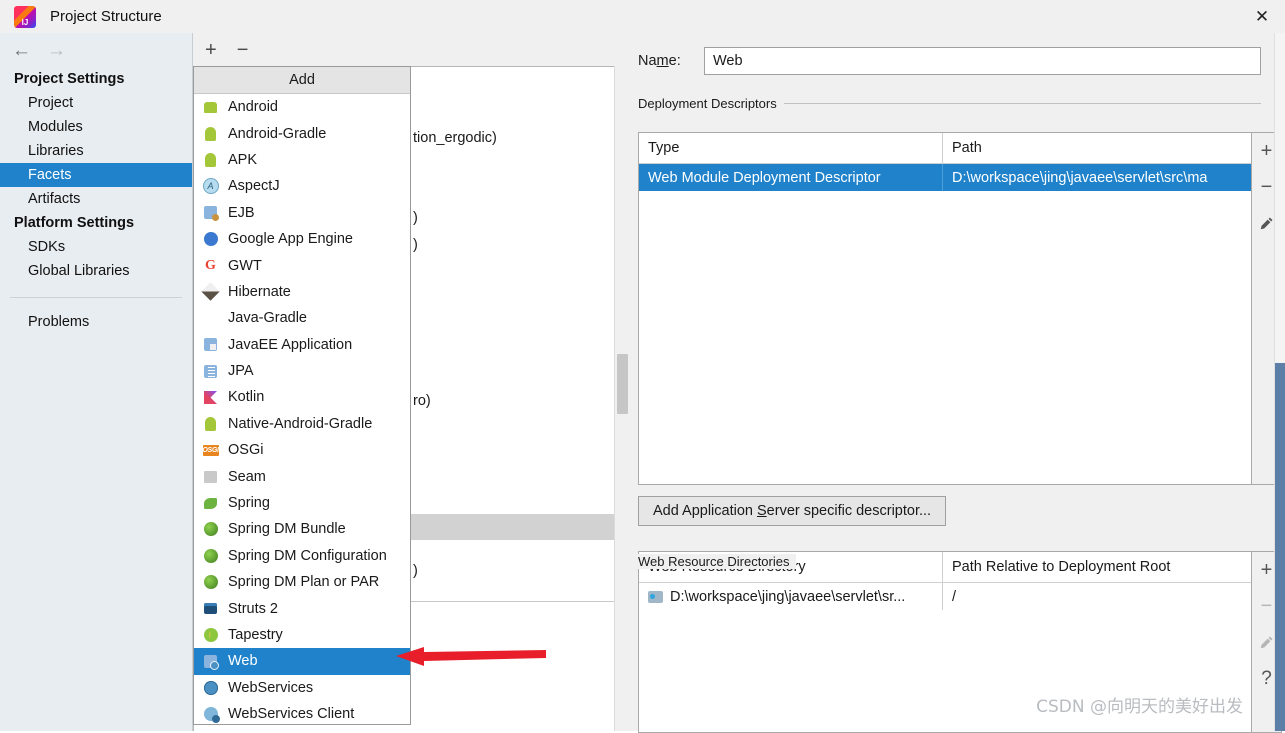  Describe the element at coordinates (249, 503) in the screenshot. I see `popup-item-label: Spring` at that location.